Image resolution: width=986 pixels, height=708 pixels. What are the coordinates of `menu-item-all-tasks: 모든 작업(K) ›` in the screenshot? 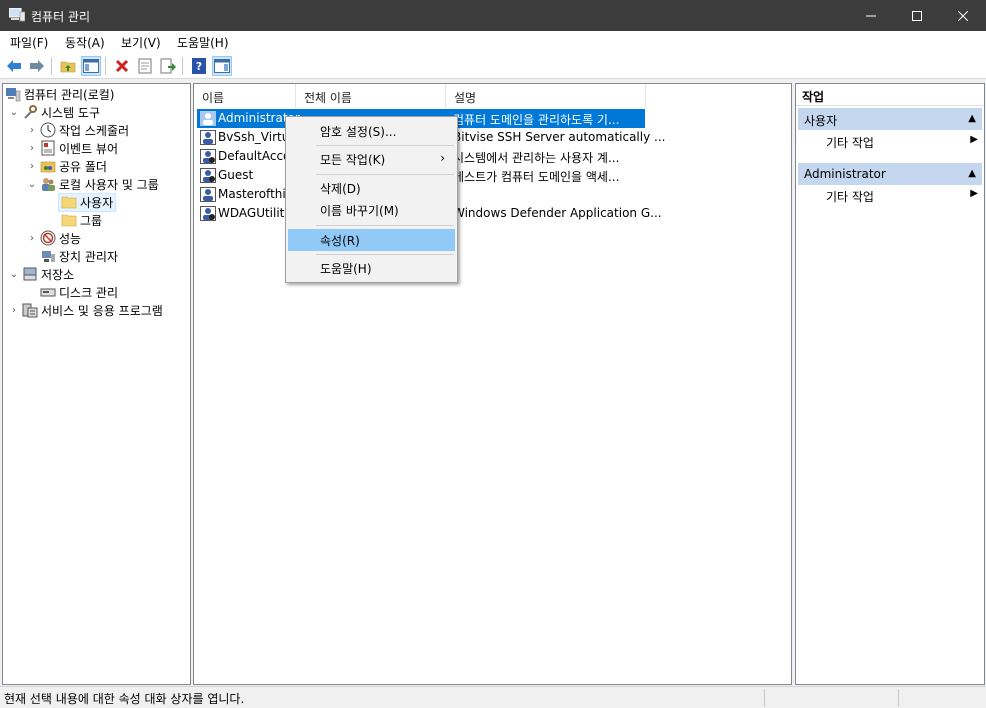 It's located at (371, 159).